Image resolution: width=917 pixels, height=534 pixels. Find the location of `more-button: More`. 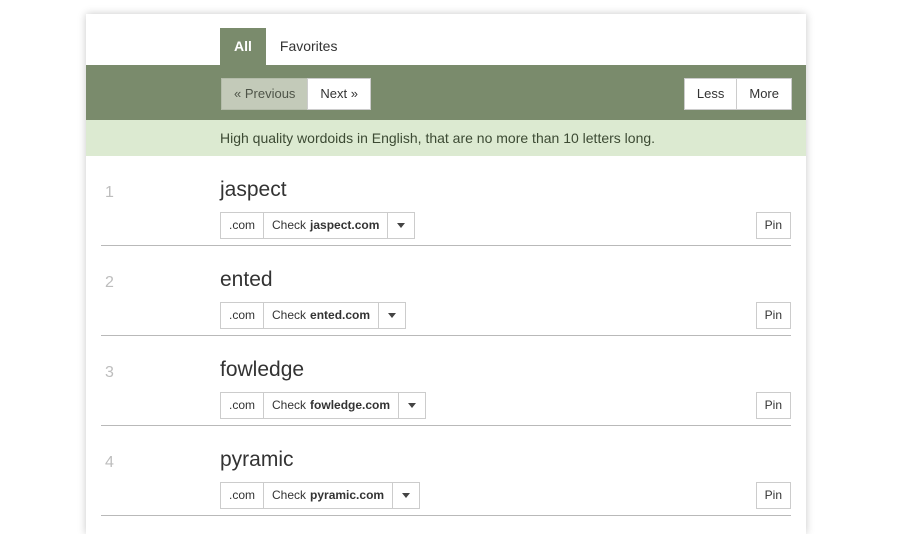

more-button: More is located at coordinates (764, 94).